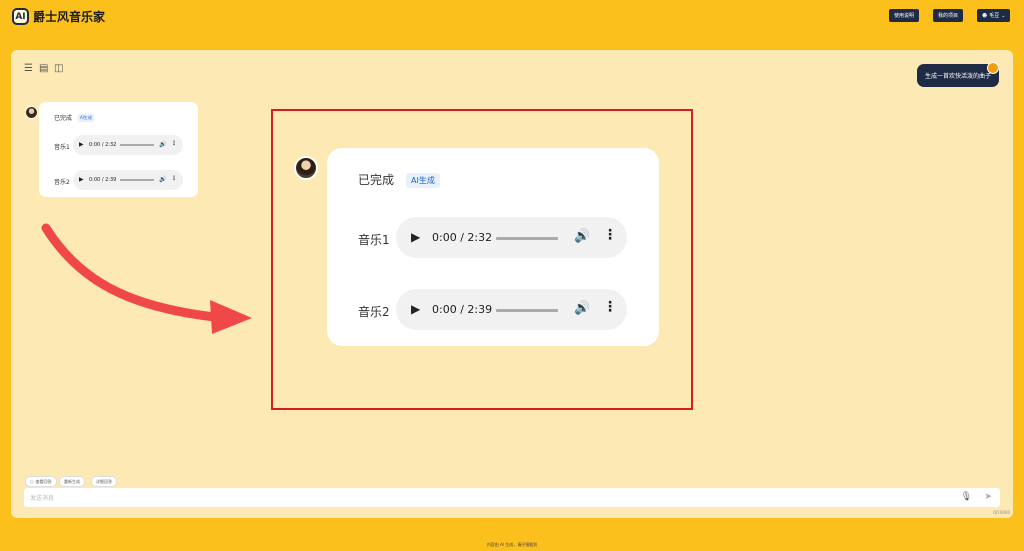 This screenshot has width=1024, height=551. What do you see at coordinates (985, 15) in the screenshot?
I see `user-icon: ☻` at bounding box center [985, 15].